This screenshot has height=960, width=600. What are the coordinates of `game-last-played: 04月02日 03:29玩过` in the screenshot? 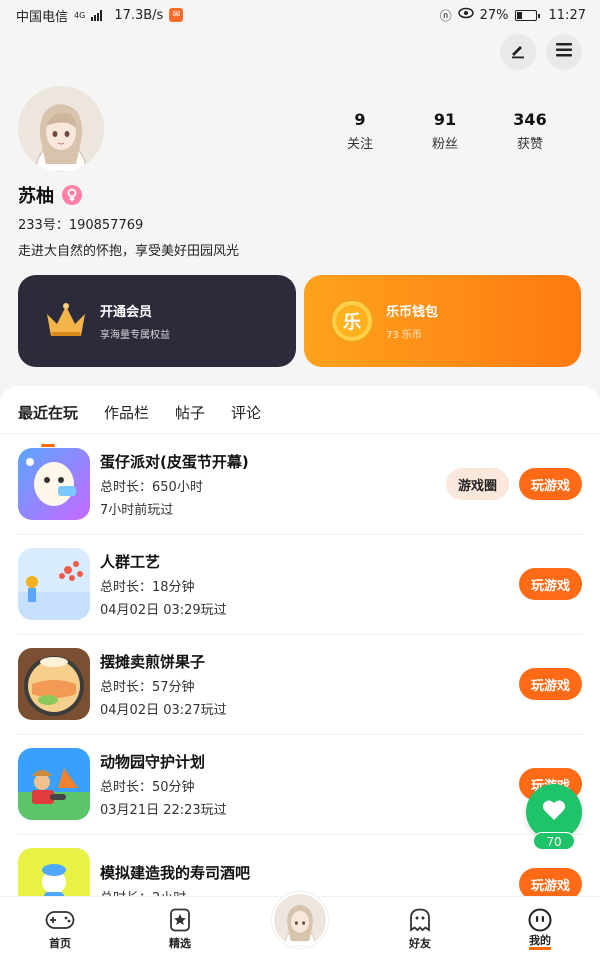 It's located at (163, 610).